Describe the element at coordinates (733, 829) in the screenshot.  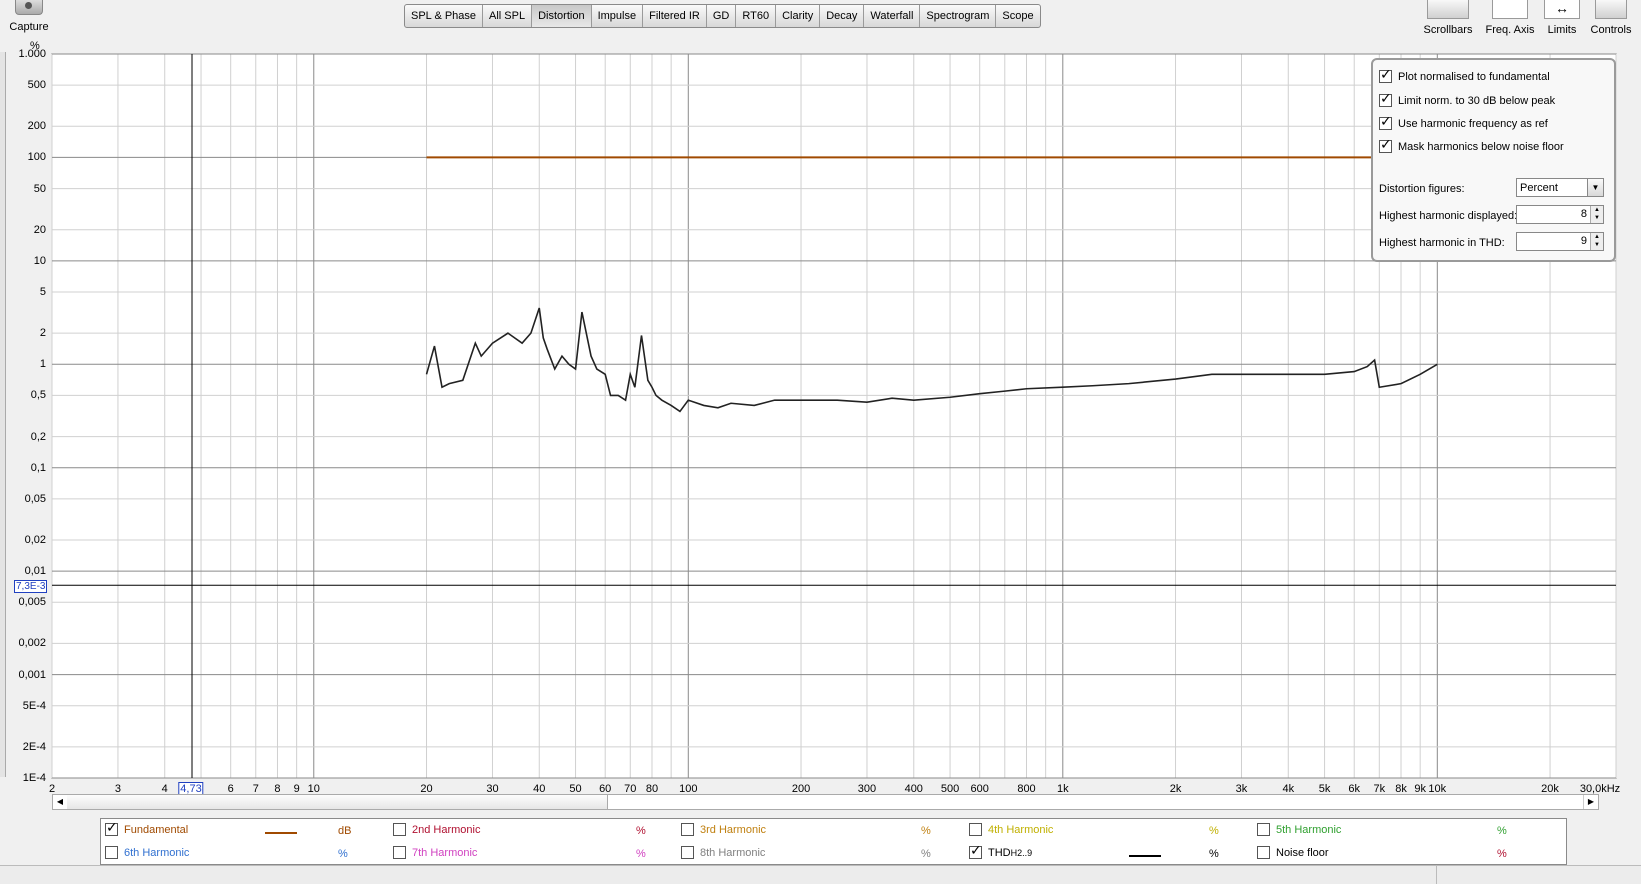
I see `legend-label: 3rd Harmonic` at that location.